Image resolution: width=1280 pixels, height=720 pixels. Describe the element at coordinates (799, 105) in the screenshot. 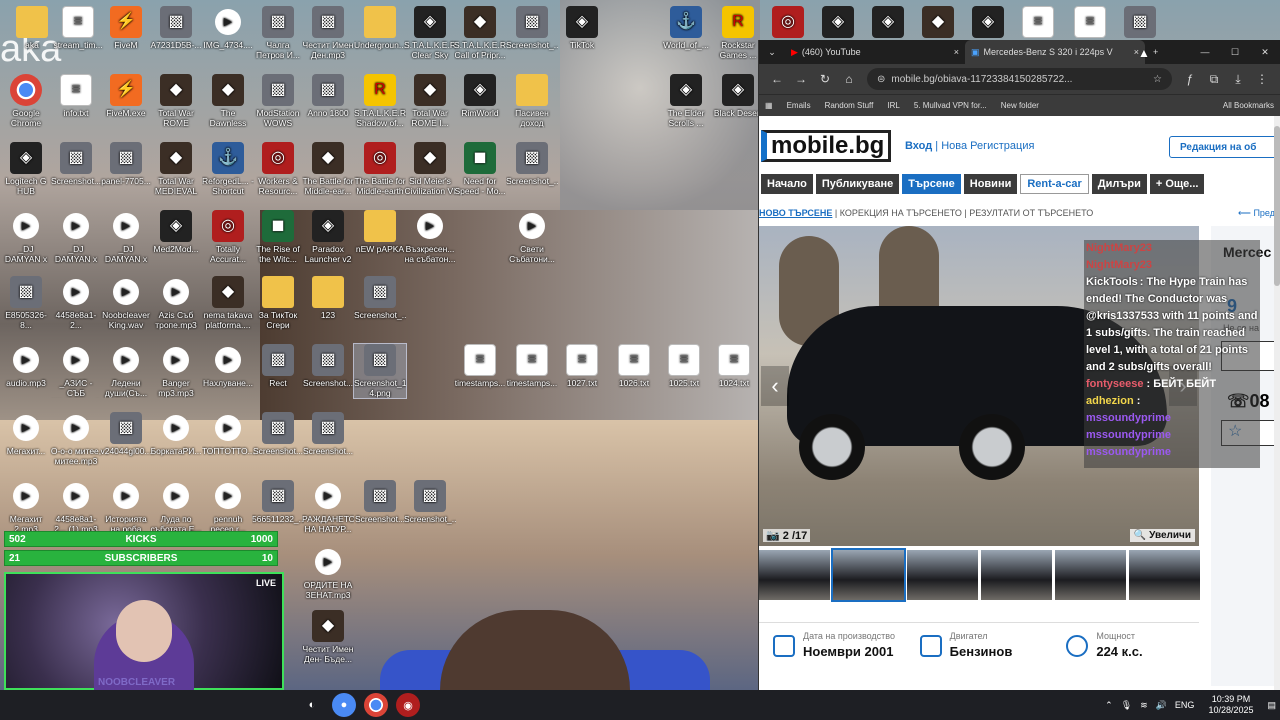

I see `bookmark-emails: Emails` at that location.